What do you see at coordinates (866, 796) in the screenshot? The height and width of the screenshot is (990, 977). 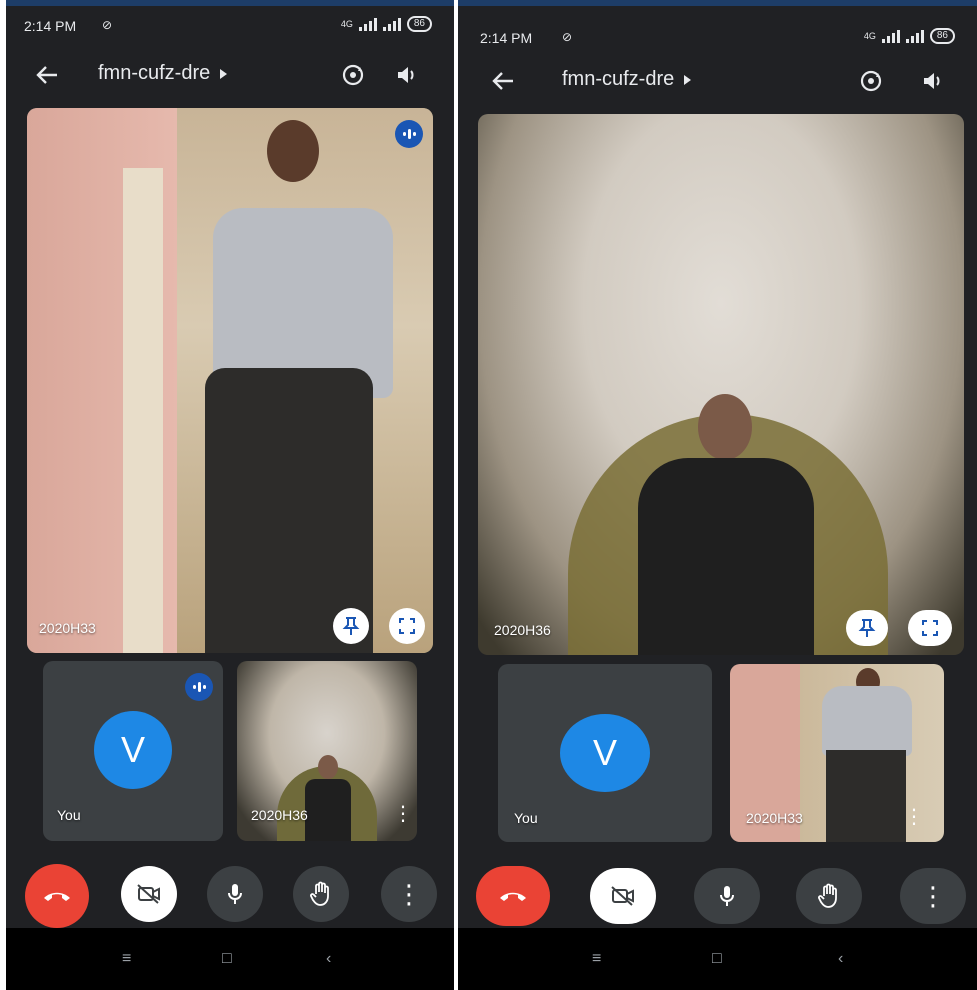 I see `participant-pants` at bounding box center [866, 796].